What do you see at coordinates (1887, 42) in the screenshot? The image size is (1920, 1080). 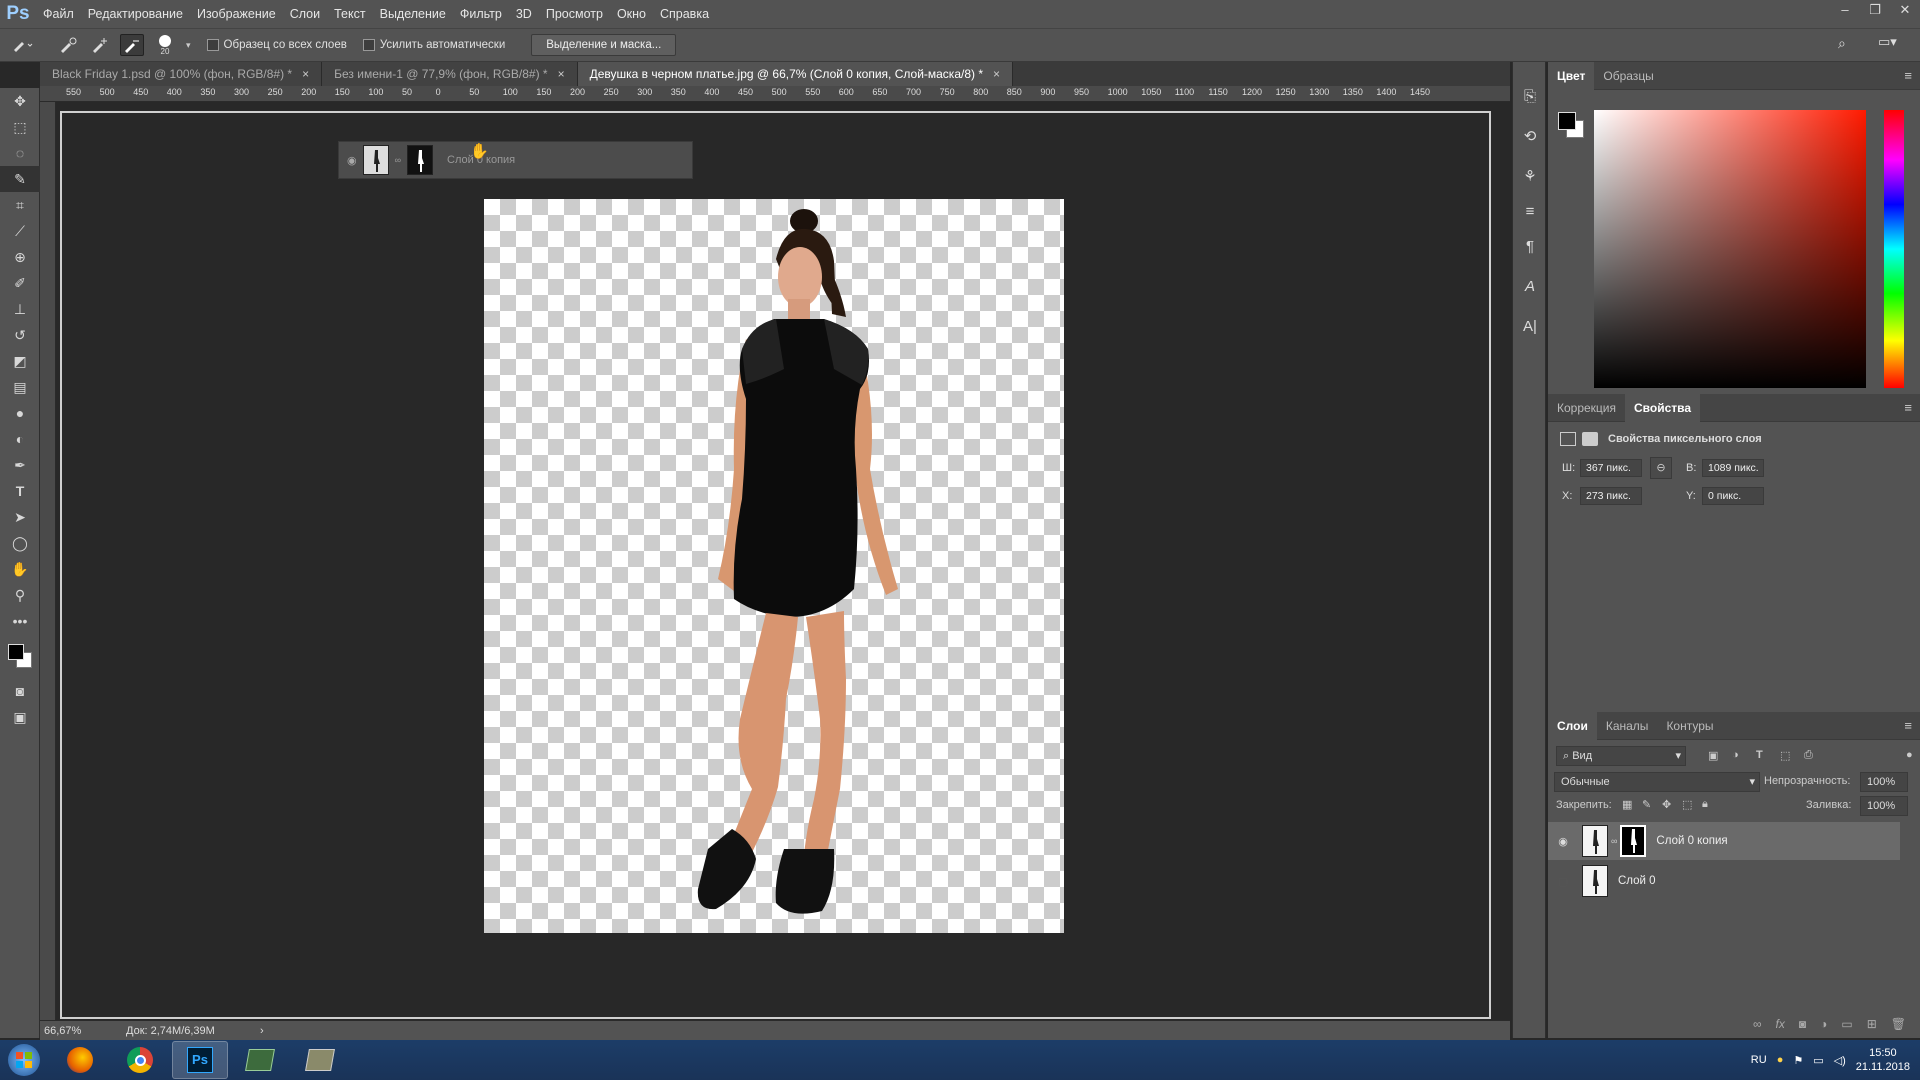 I see `workspace-icon: ▭▾` at bounding box center [1887, 42].